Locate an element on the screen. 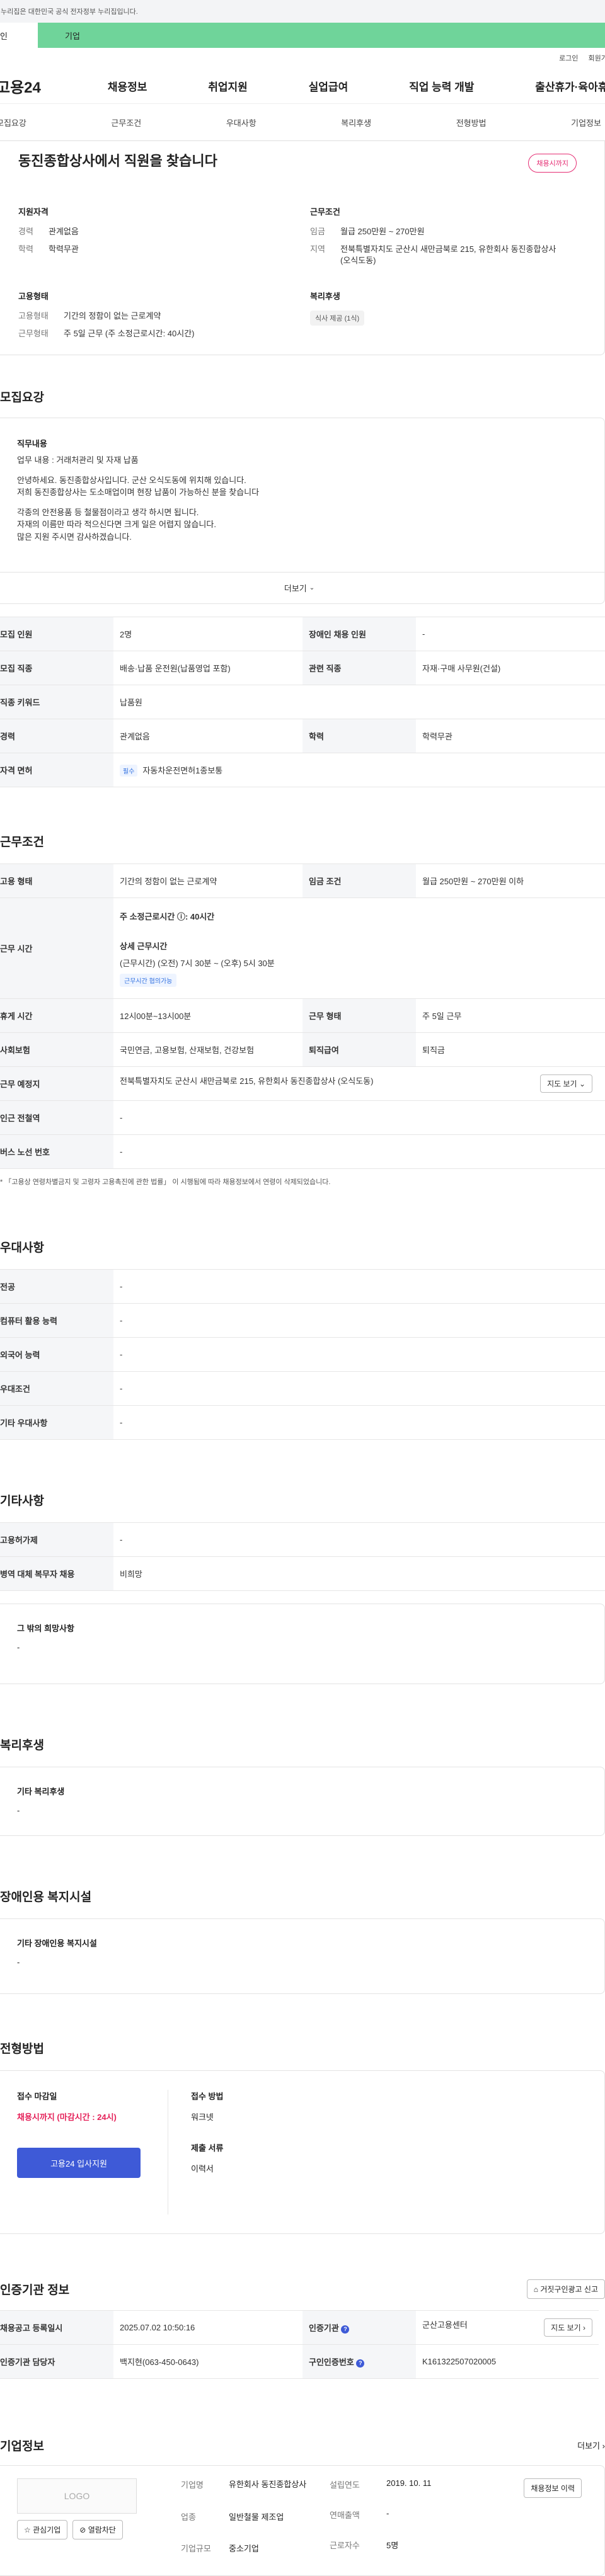 The width and height of the screenshot is (605, 2576). tab-selection: 전형방법 is located at coordinates (471, 122).